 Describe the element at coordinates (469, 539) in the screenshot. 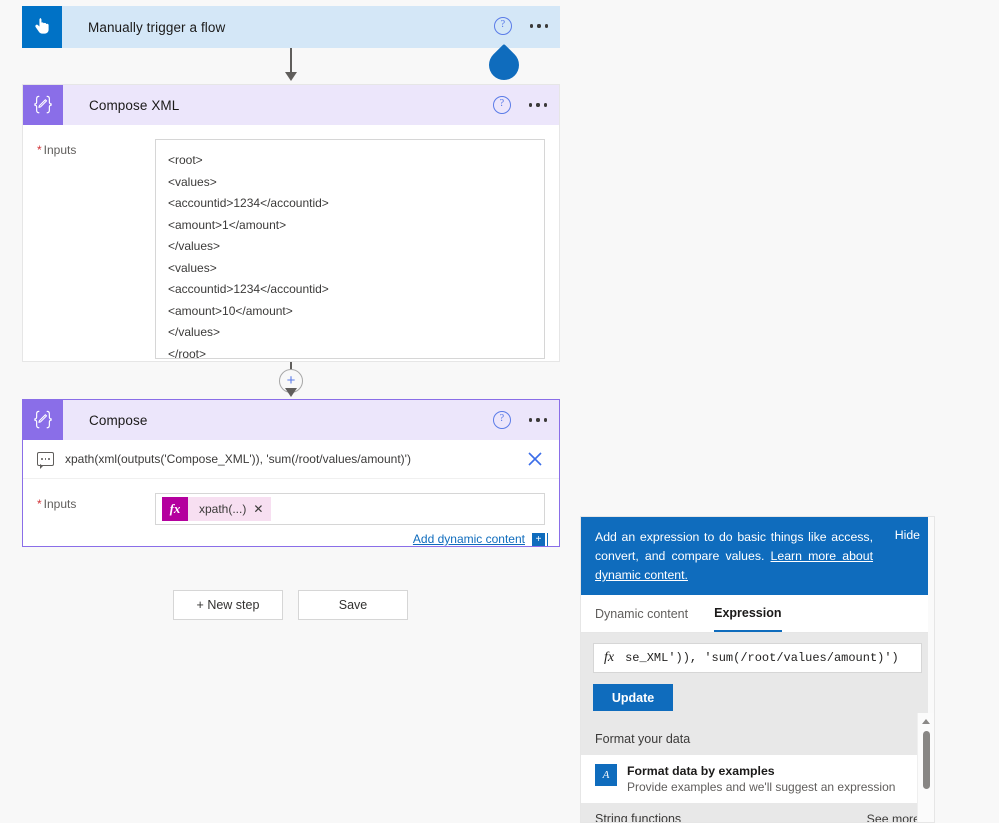

I see `add-dynamic-content-link: Add dynamic content` at that location.